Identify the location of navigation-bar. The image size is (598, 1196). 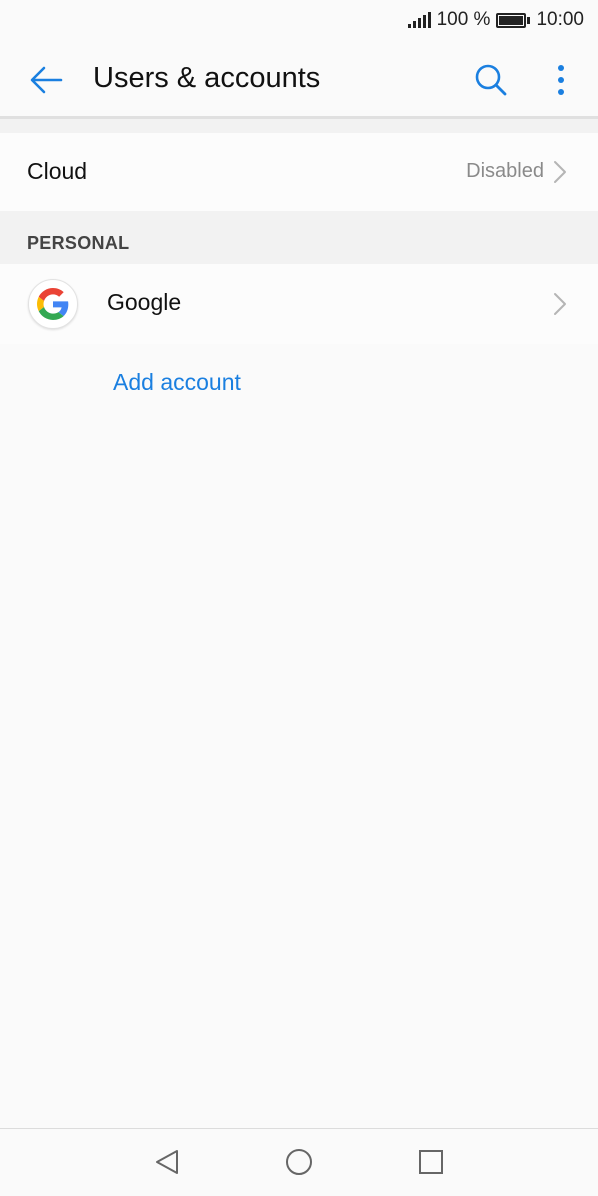
(299, 1162).